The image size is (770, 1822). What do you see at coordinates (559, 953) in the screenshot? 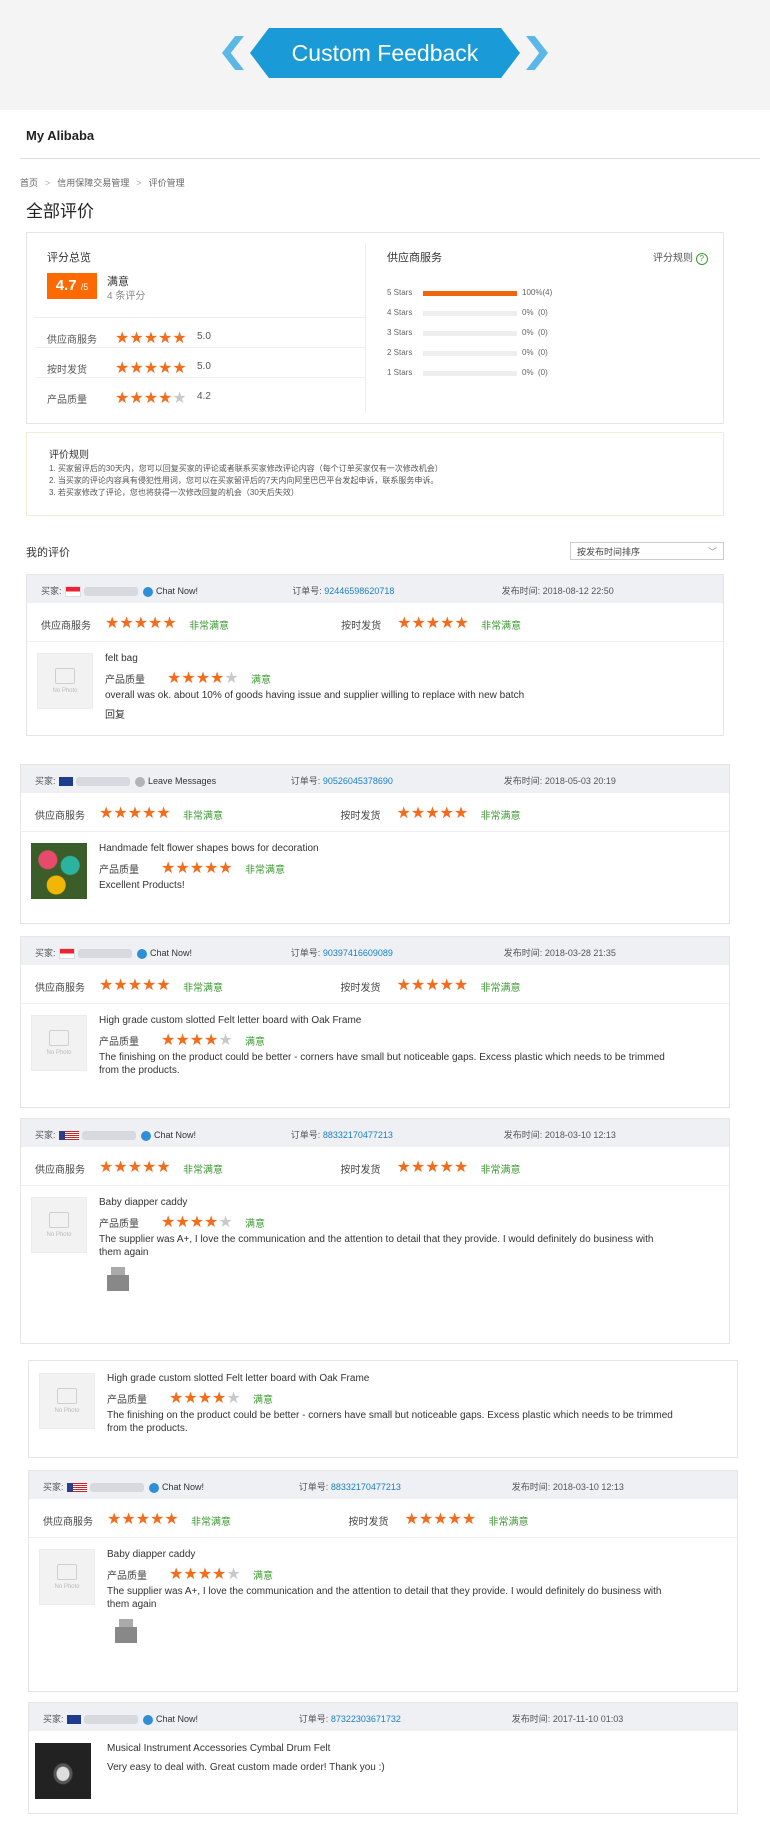
I see `review-time: 发布时间: 2018-03-28 21:35` at bounding box center [559, 953].